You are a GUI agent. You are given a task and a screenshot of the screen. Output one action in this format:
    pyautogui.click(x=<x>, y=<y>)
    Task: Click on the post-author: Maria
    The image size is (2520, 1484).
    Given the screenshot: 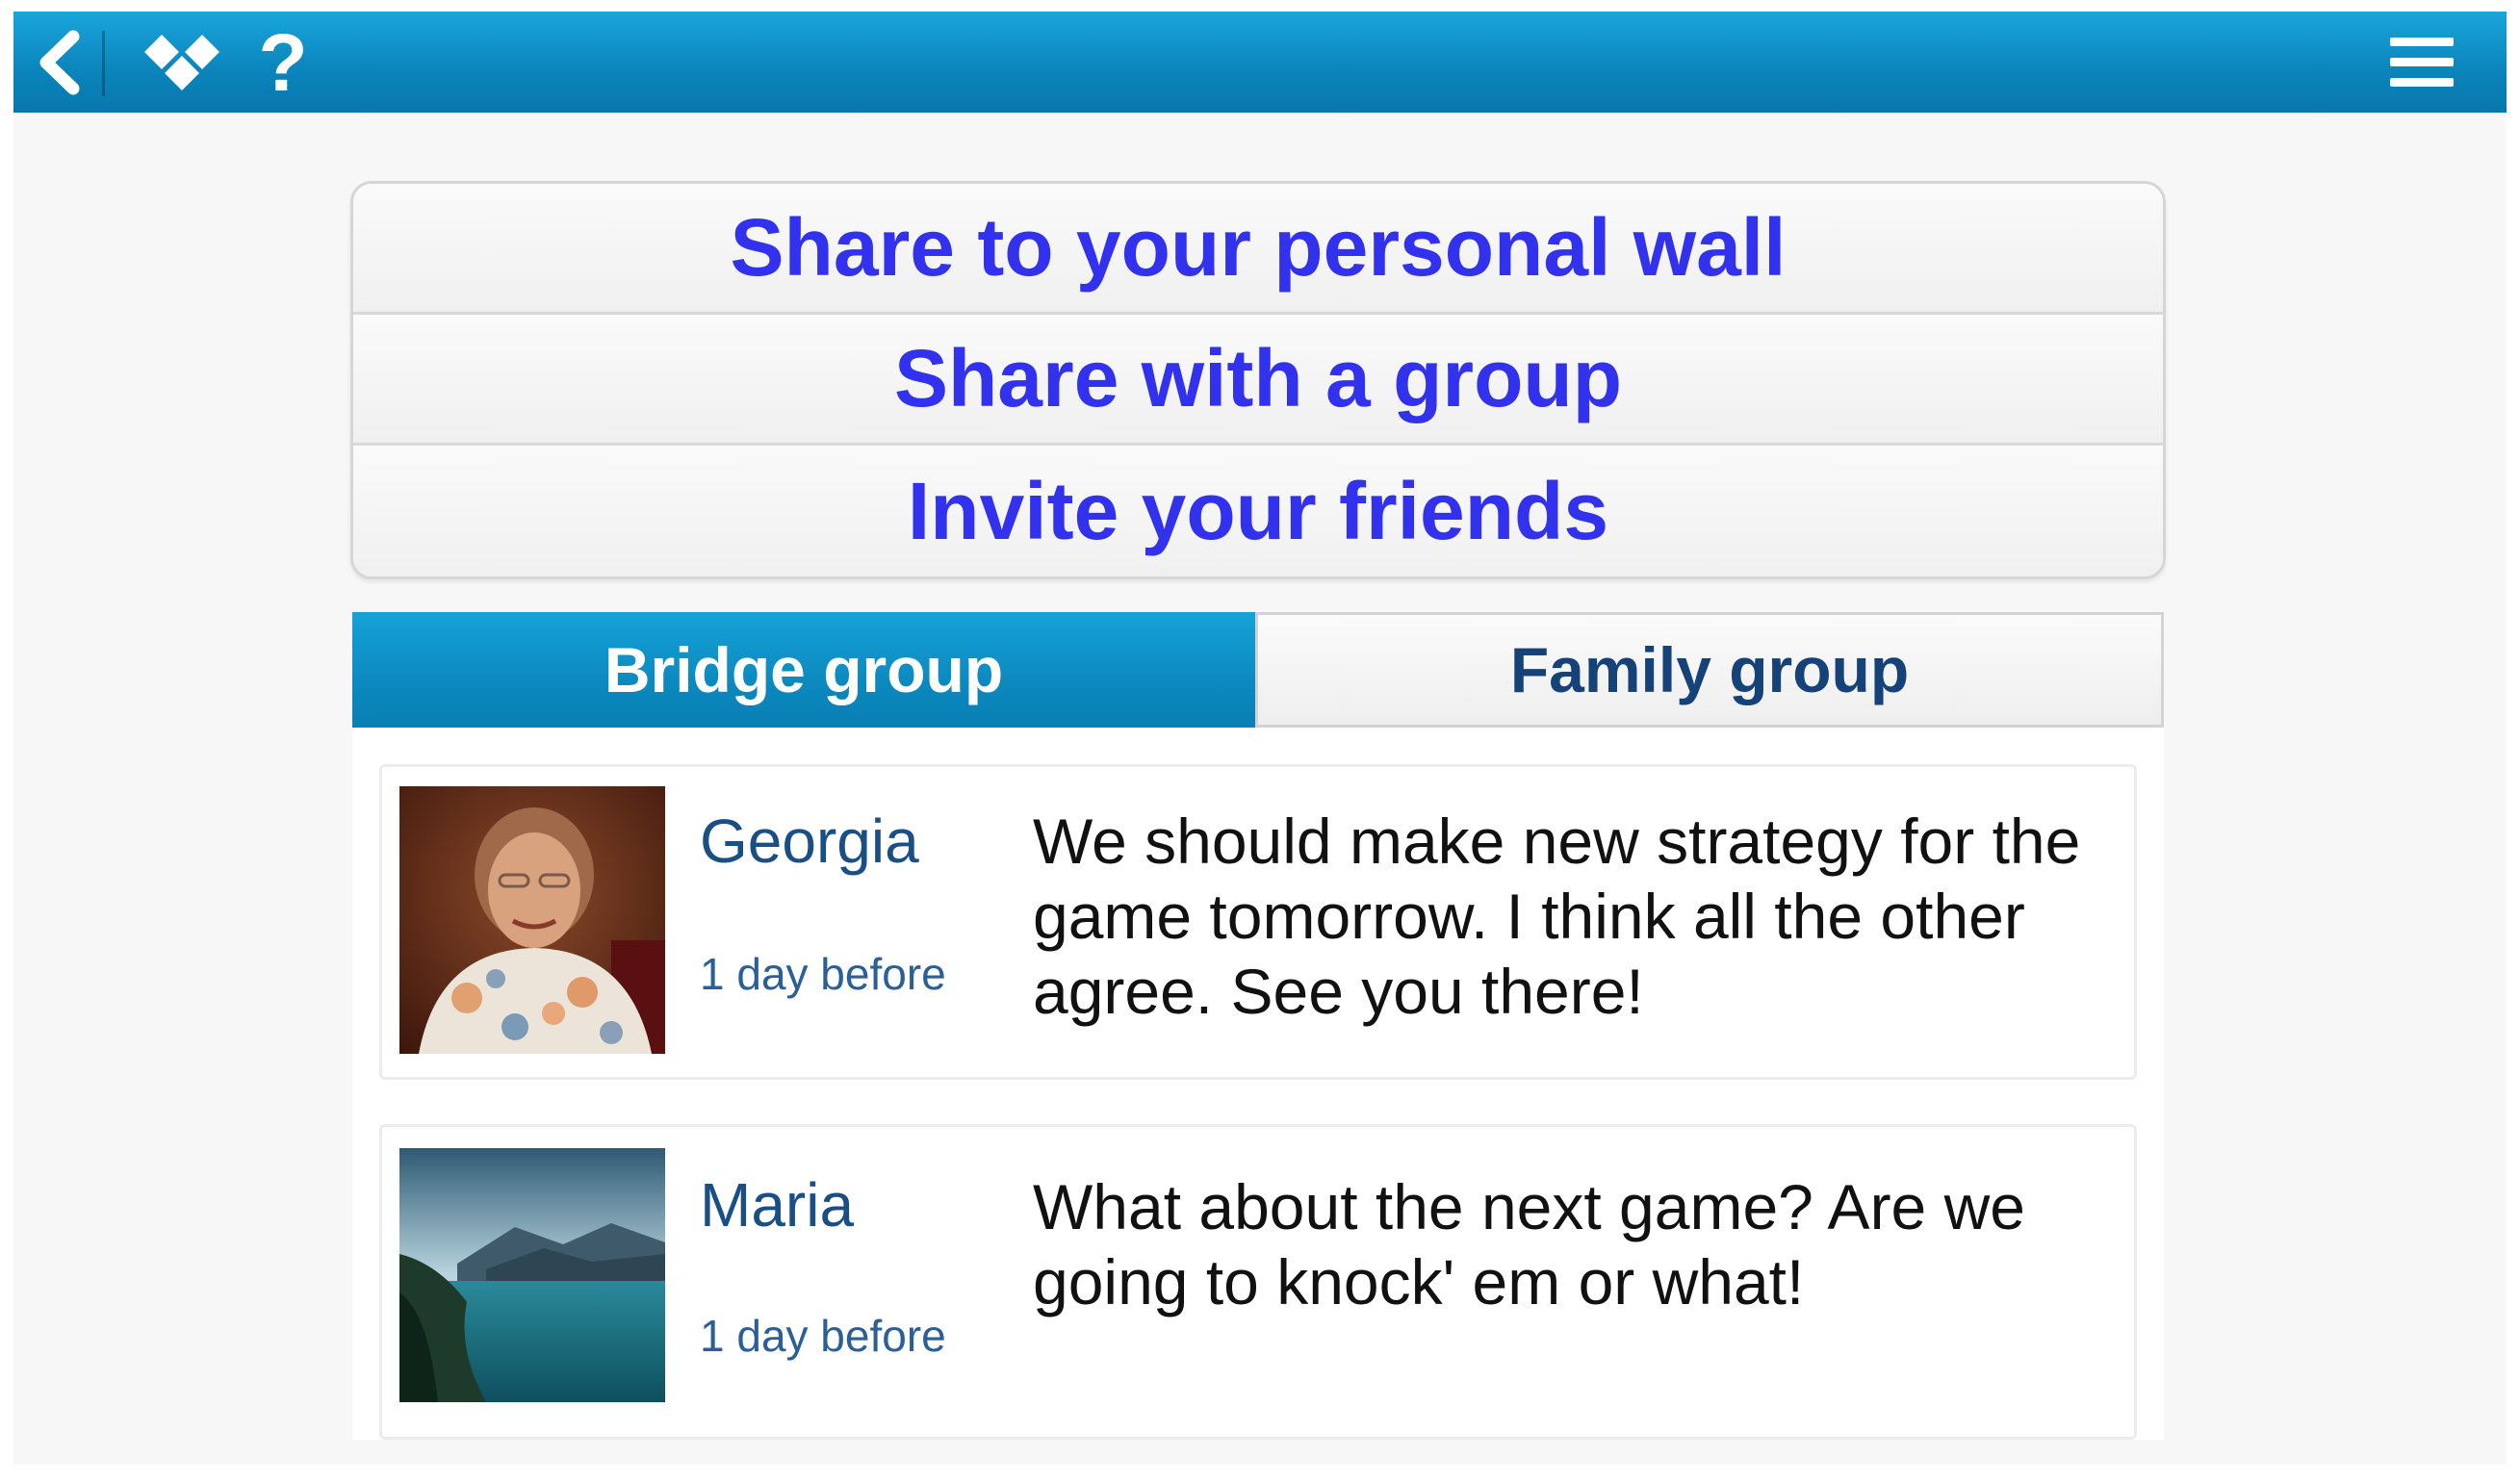 What is the action you would take?
    pyautogui.click(x=777, y=1205)
    